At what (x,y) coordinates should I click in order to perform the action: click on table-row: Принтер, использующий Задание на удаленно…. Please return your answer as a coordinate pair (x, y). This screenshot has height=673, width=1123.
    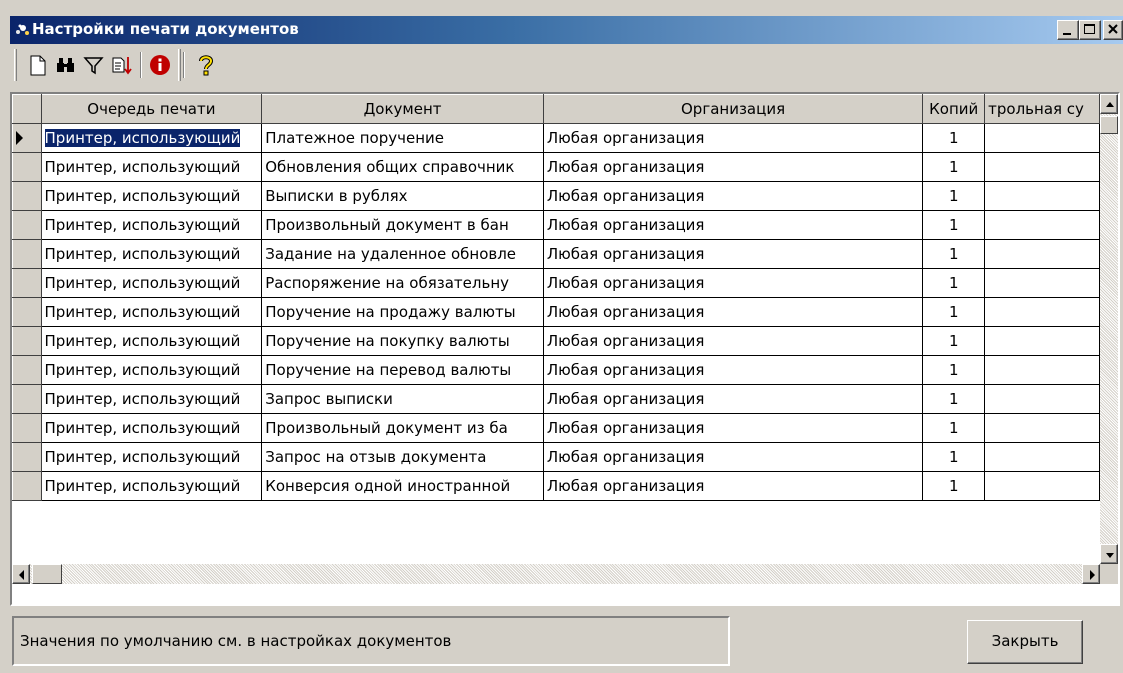
    Looking at the image, I should click on (556, 254).